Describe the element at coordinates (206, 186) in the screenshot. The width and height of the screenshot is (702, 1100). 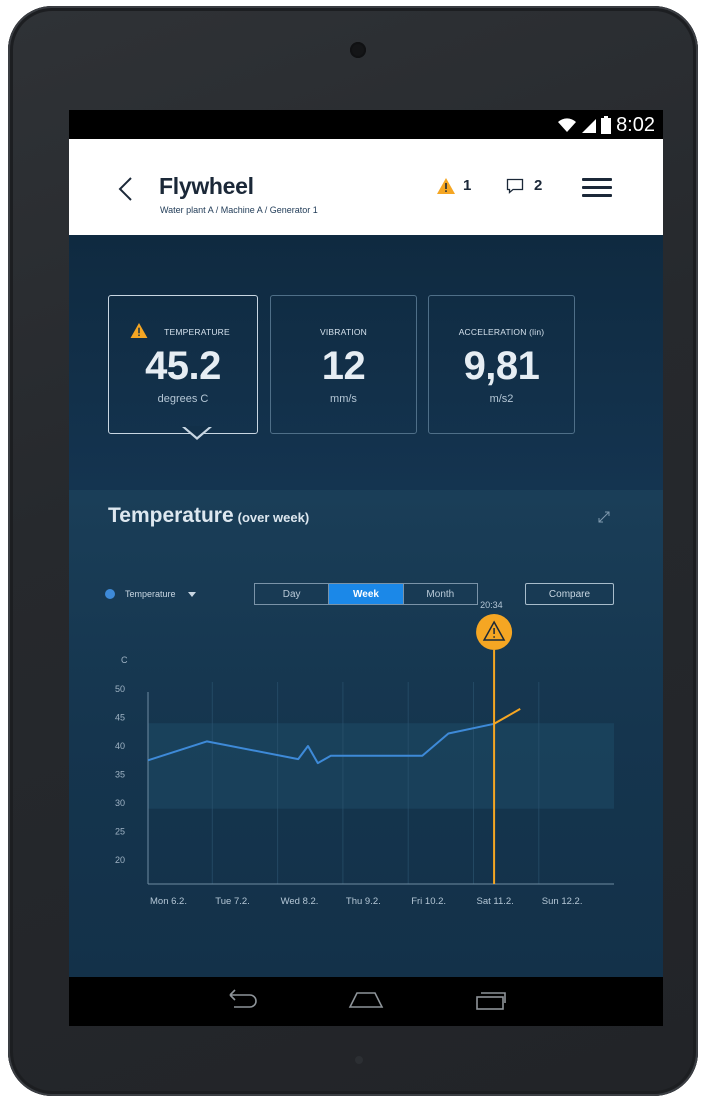
I see `page-title: Flywheel` at that location.